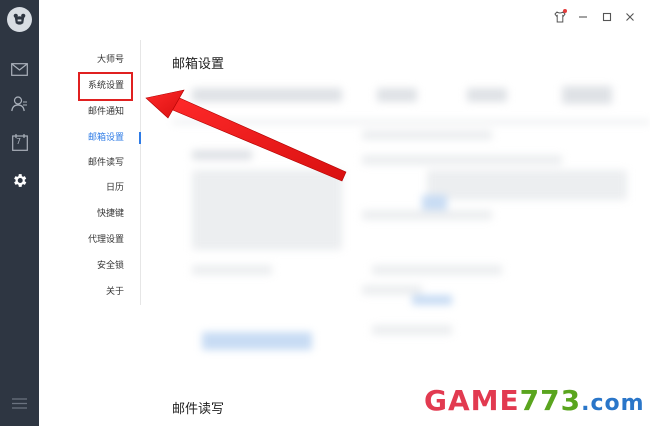 This screenshot has width=650, height=426. Describe the element at coordinates (613, 403) in the screenshot. I see `watermark-com: .com` at that location.